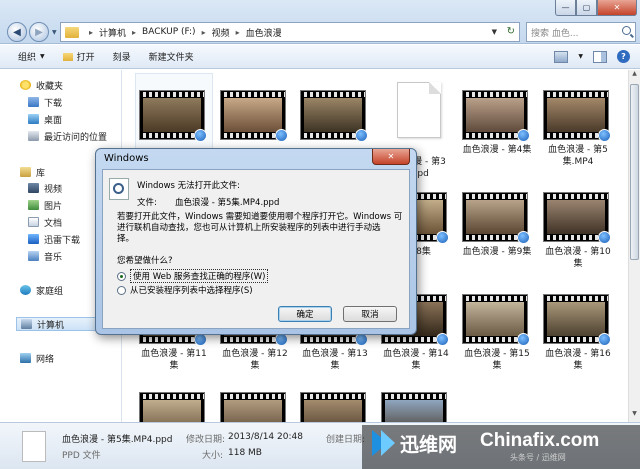  I want to click on ok-button: 确定, so click(305, 314).